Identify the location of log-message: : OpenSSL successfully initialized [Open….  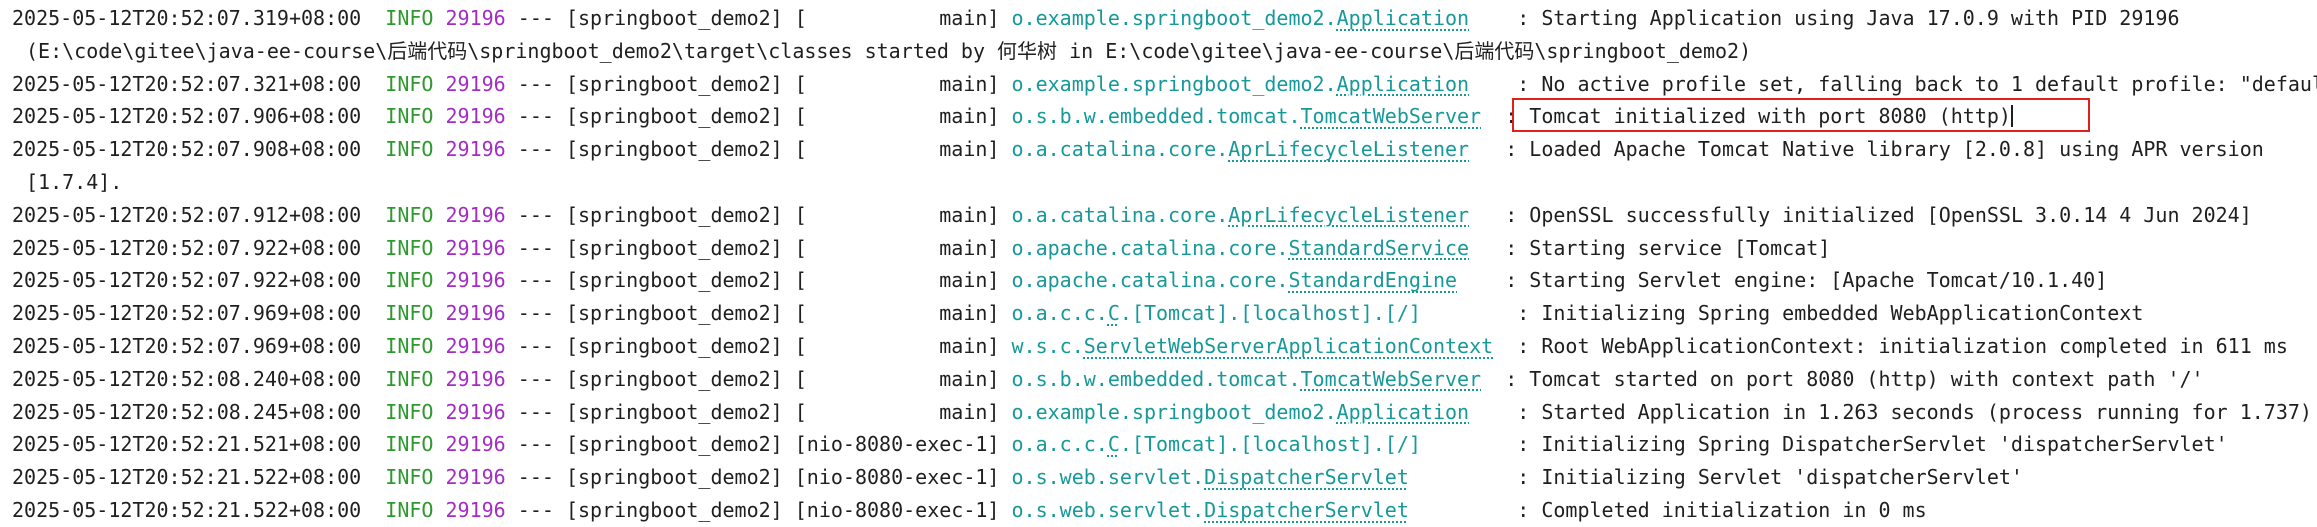
(1878, 214).